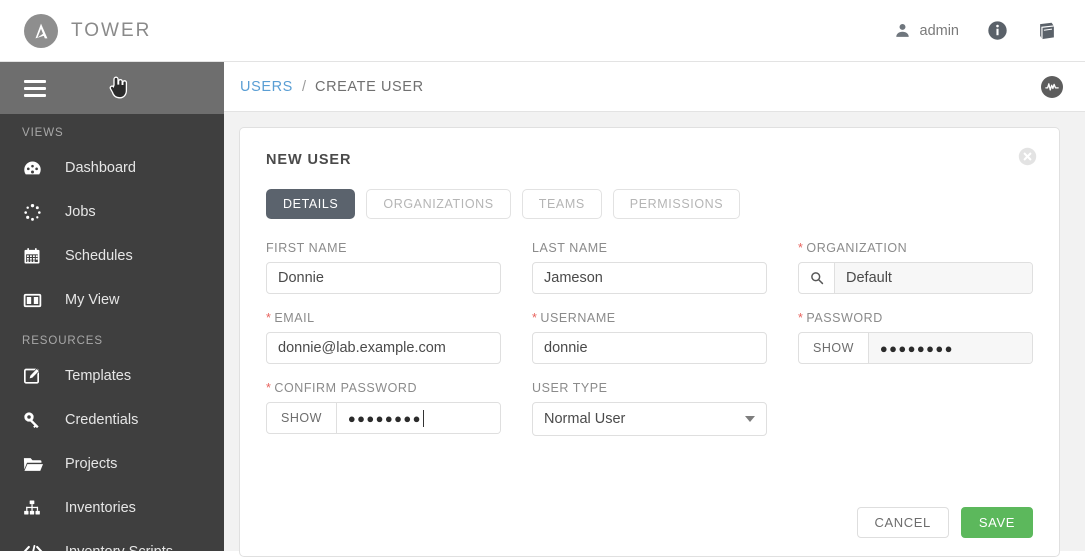  I want to click on user-avatar-icon, so click(902, 30).